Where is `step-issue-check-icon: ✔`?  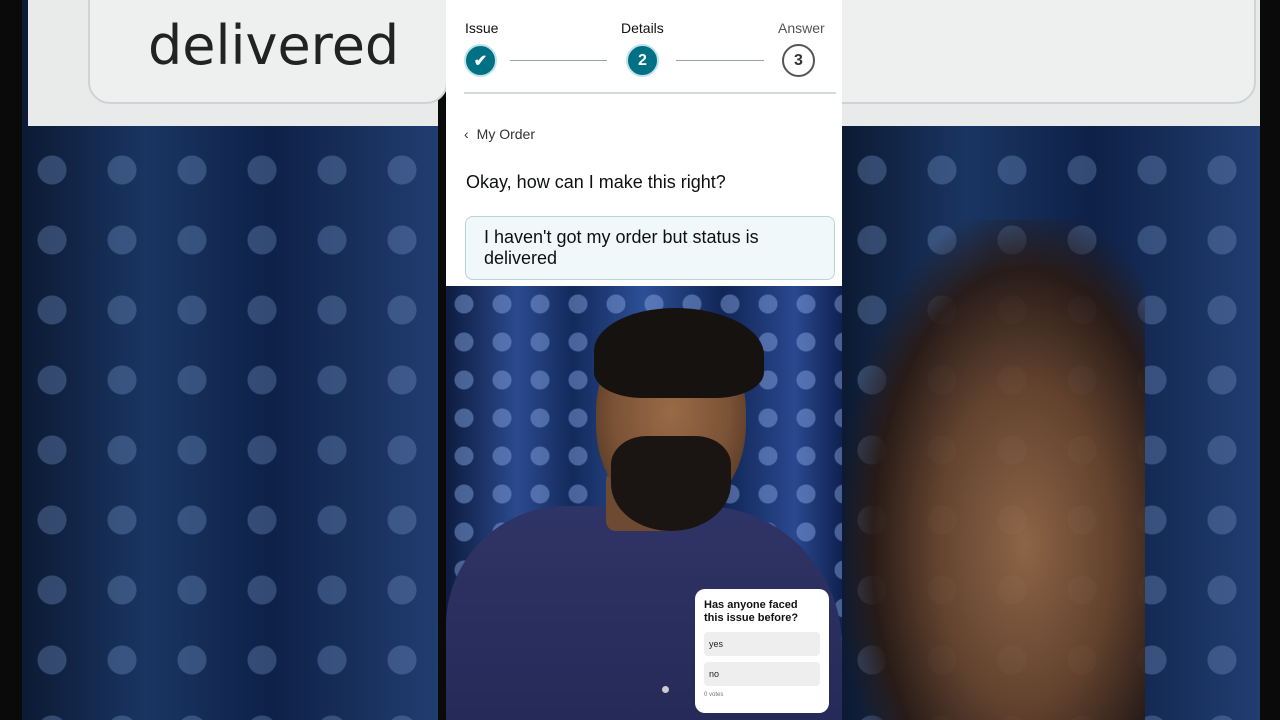 step-issue-check-icon: ✔ is located at coordinates (480, 60).